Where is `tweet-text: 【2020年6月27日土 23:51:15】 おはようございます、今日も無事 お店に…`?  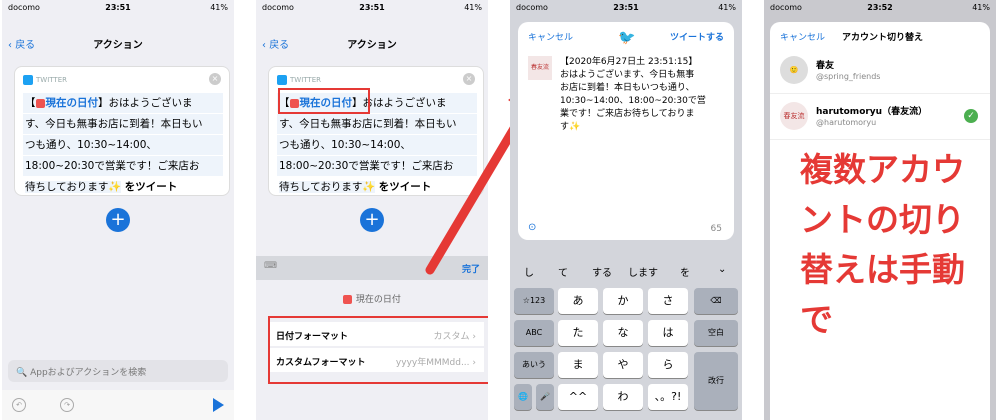
tweet-text: 【2020年6月27日土 23:51:15】 おはようございます、今日も無事 お店に… is located at coordinates (645, 95).